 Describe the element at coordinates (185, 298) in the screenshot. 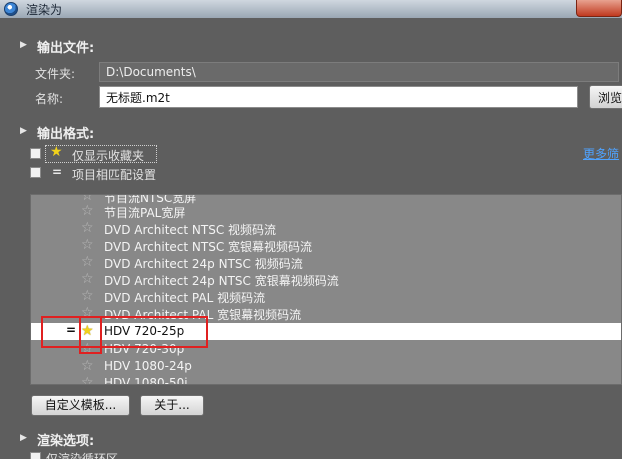

I see `preset-label: DVD Architect PAL 视频码流` at that location.